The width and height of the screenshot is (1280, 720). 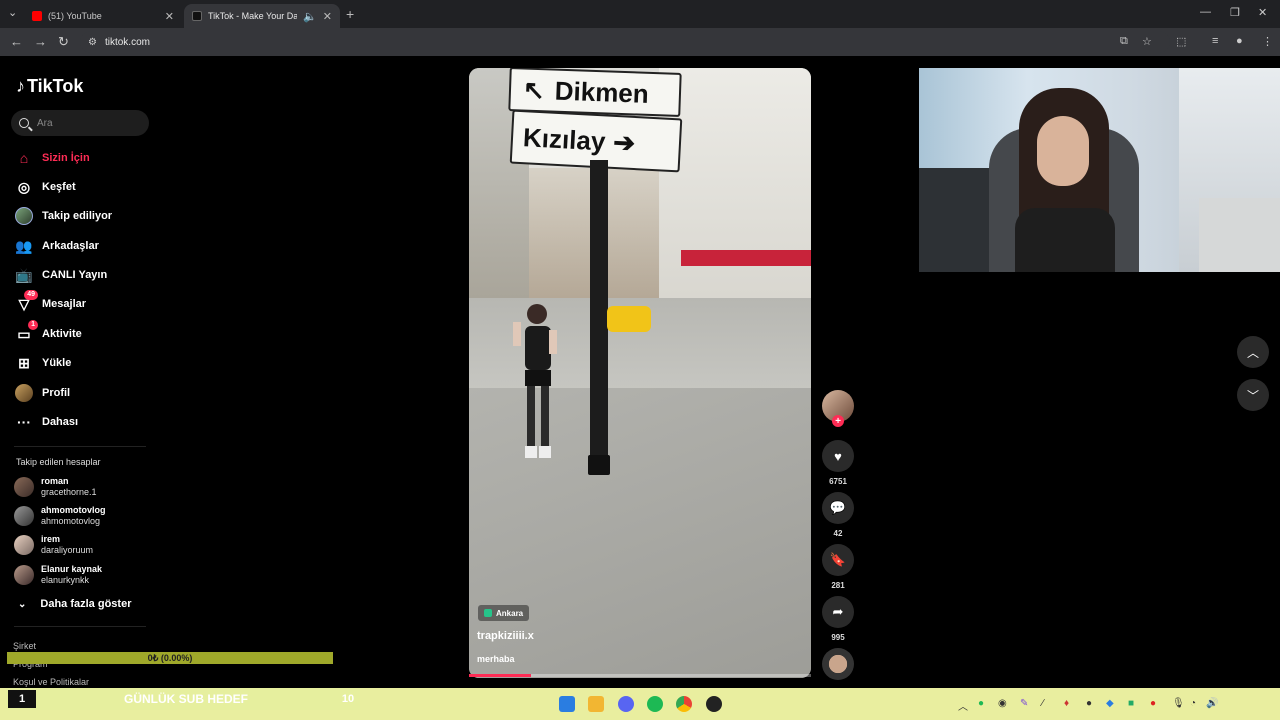 I want to click on tiktok-logo: ♪ TikTok, so click(x=49, y=86).